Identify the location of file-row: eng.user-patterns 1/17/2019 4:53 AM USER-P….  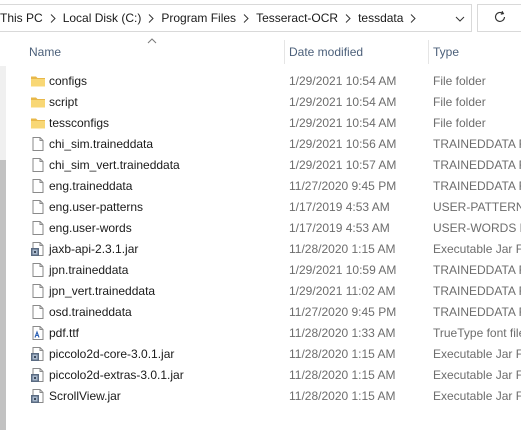
(260, 207).